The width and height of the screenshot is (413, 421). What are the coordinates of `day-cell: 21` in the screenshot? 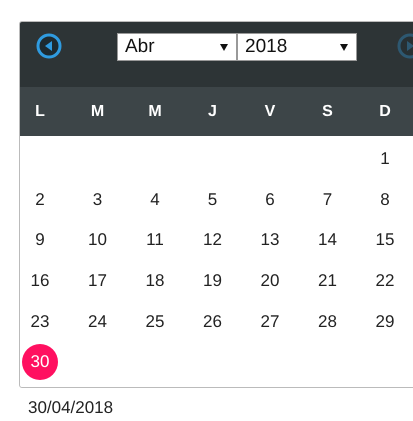 It's located at (328, 281).